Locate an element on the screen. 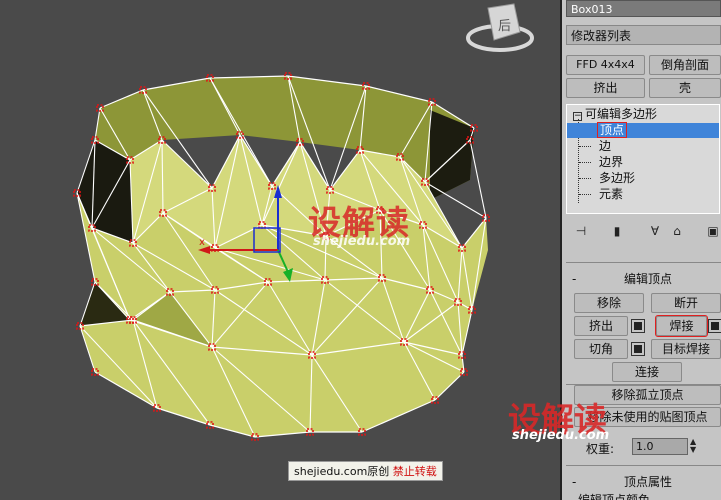 The height and width of the screenshot is (500, 721). bevel-profile-button: 倒角剖面 is located at coordinates (685, 65).